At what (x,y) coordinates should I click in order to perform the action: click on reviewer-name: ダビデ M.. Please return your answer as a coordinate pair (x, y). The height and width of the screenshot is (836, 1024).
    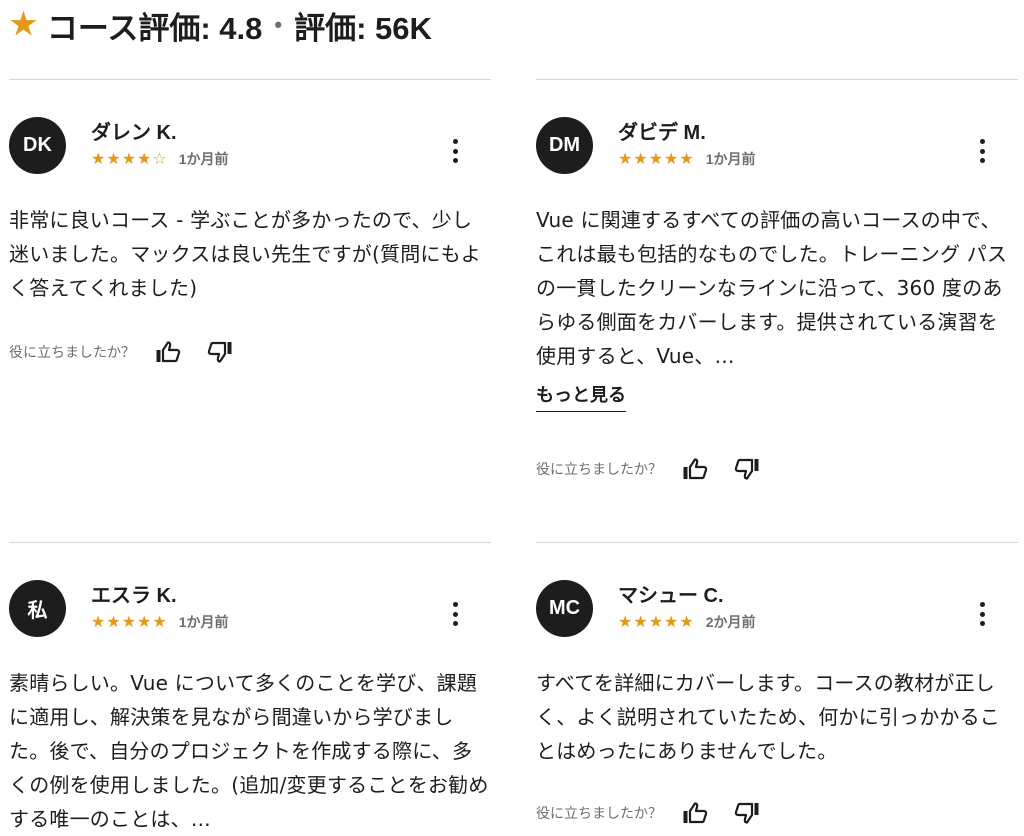
    Looking at the image, I should click on (662, 133).